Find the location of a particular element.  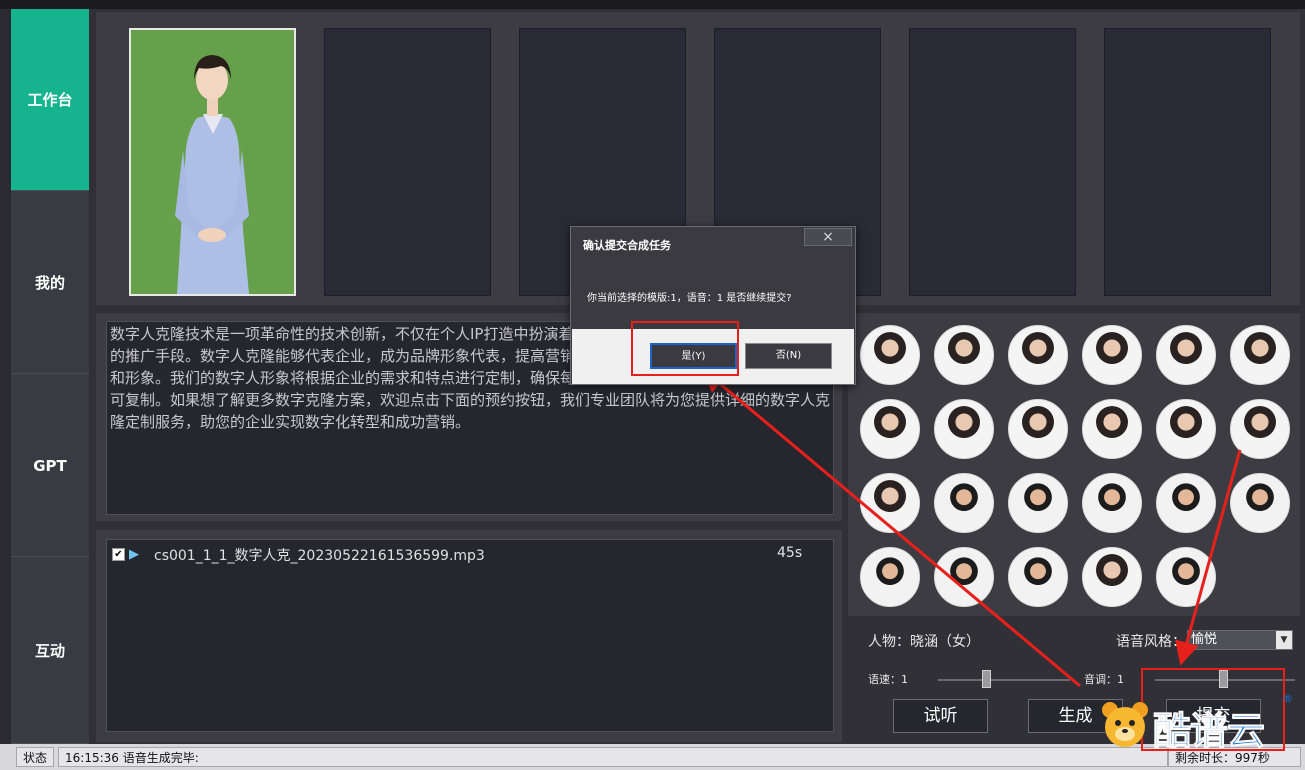

annotation-highlight-yes is located at coordinates (685, 348).